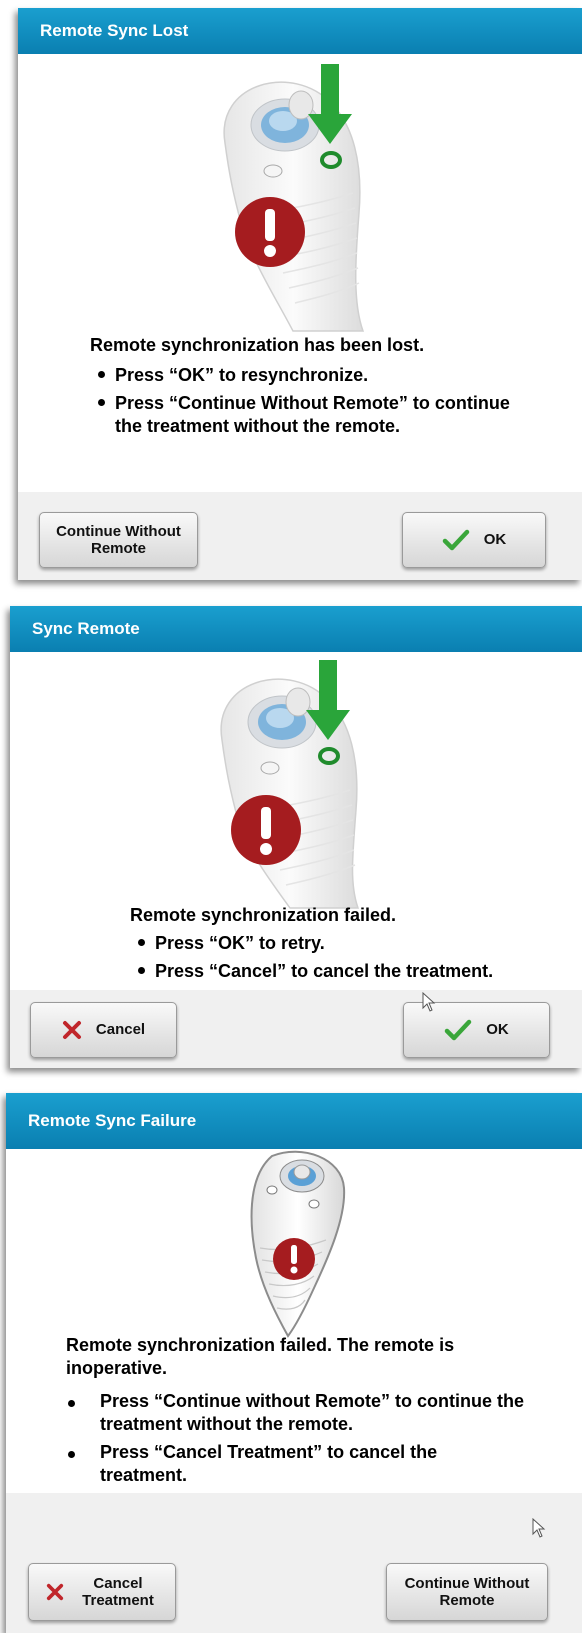 This screenshot has width=582, height=1633. I want to click on dialog-title: Sync Remote, so click(86, 628).